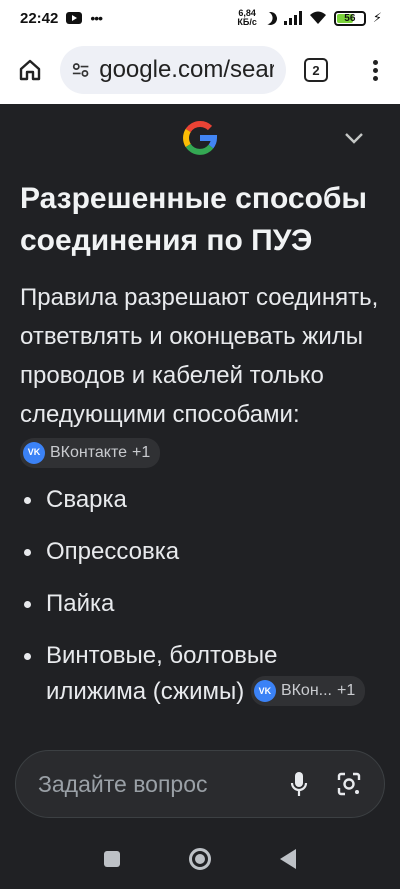 This screenshot has width=400, height=889. I want to click on source-chip: VK ВКонтакте +1, so click(90, 452).